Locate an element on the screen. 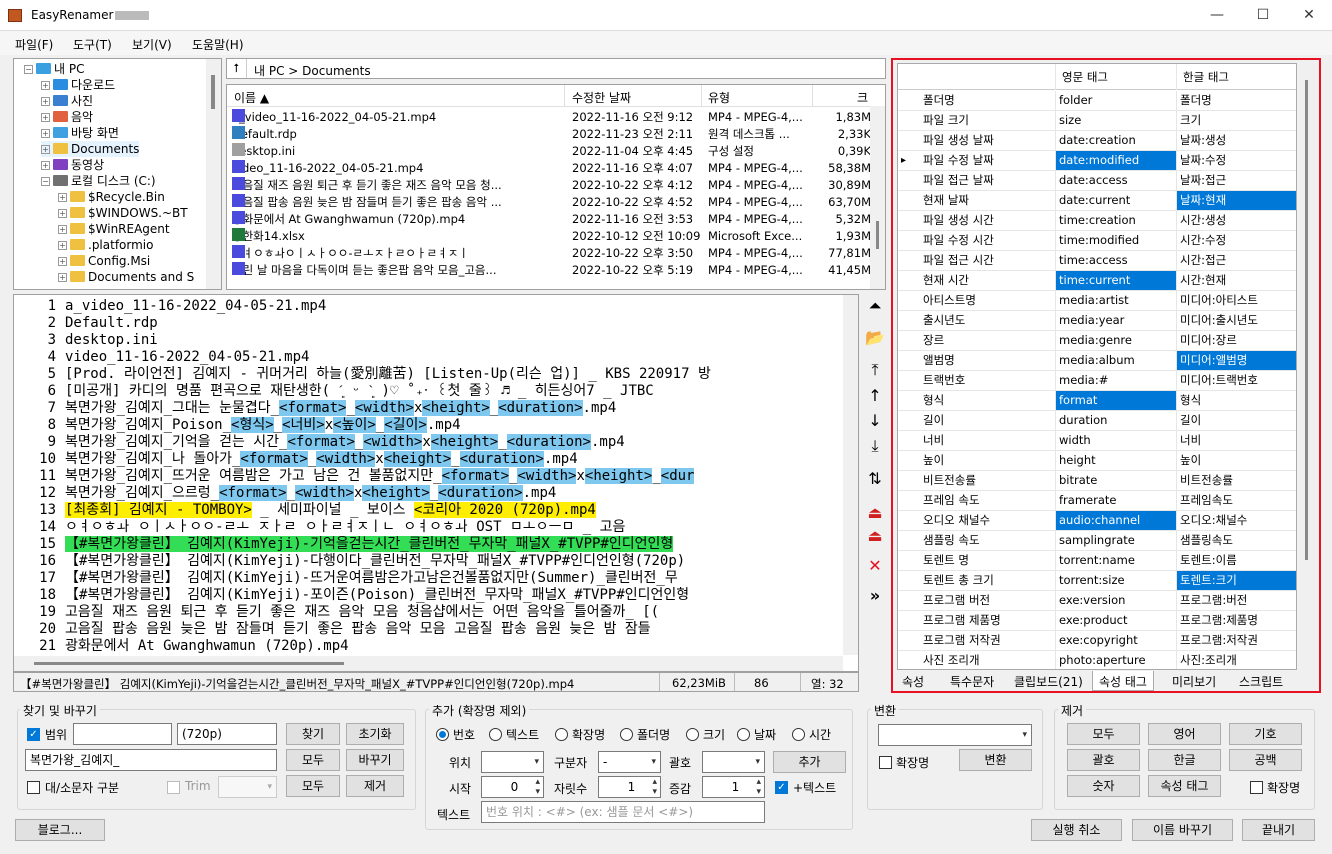  tag-row: 현재 날짜 date:current 날짜:현재 is located at coordinates (1097, 201).